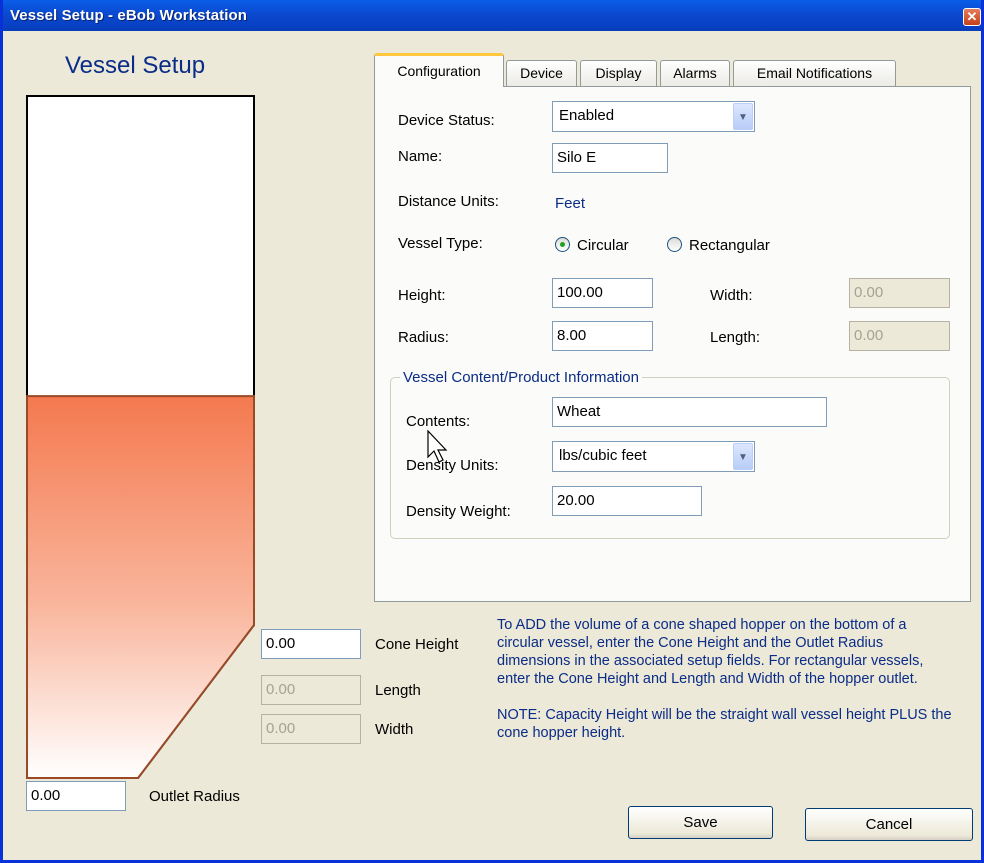 Image resolution: width=984 pixels, height=863 pixels. I want to click on vessel-product-fill, so click(140, 587).